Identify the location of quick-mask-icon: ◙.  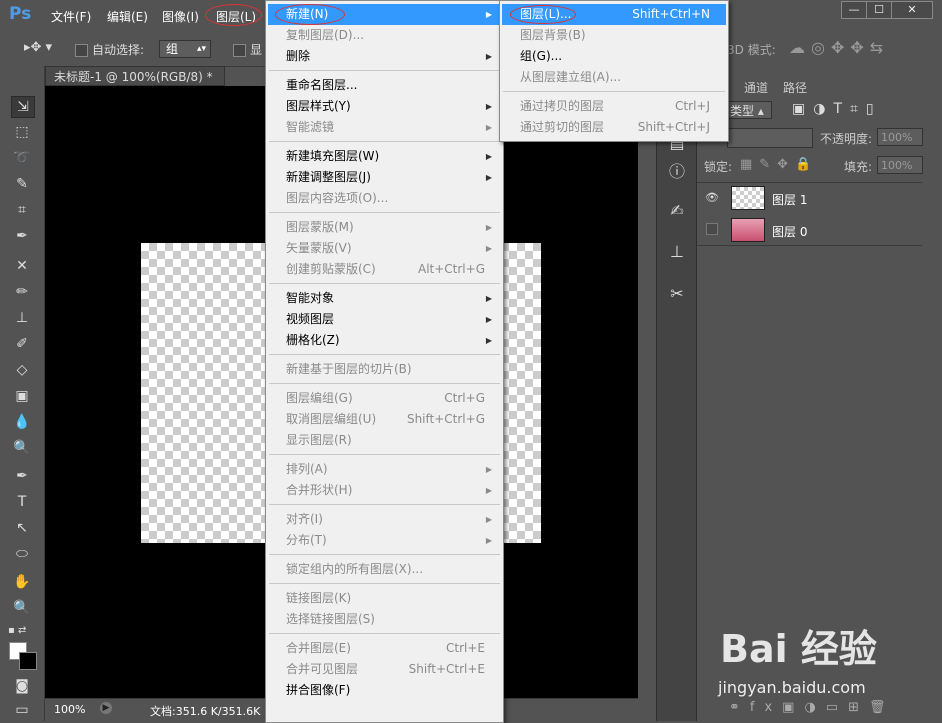
(22, 686).